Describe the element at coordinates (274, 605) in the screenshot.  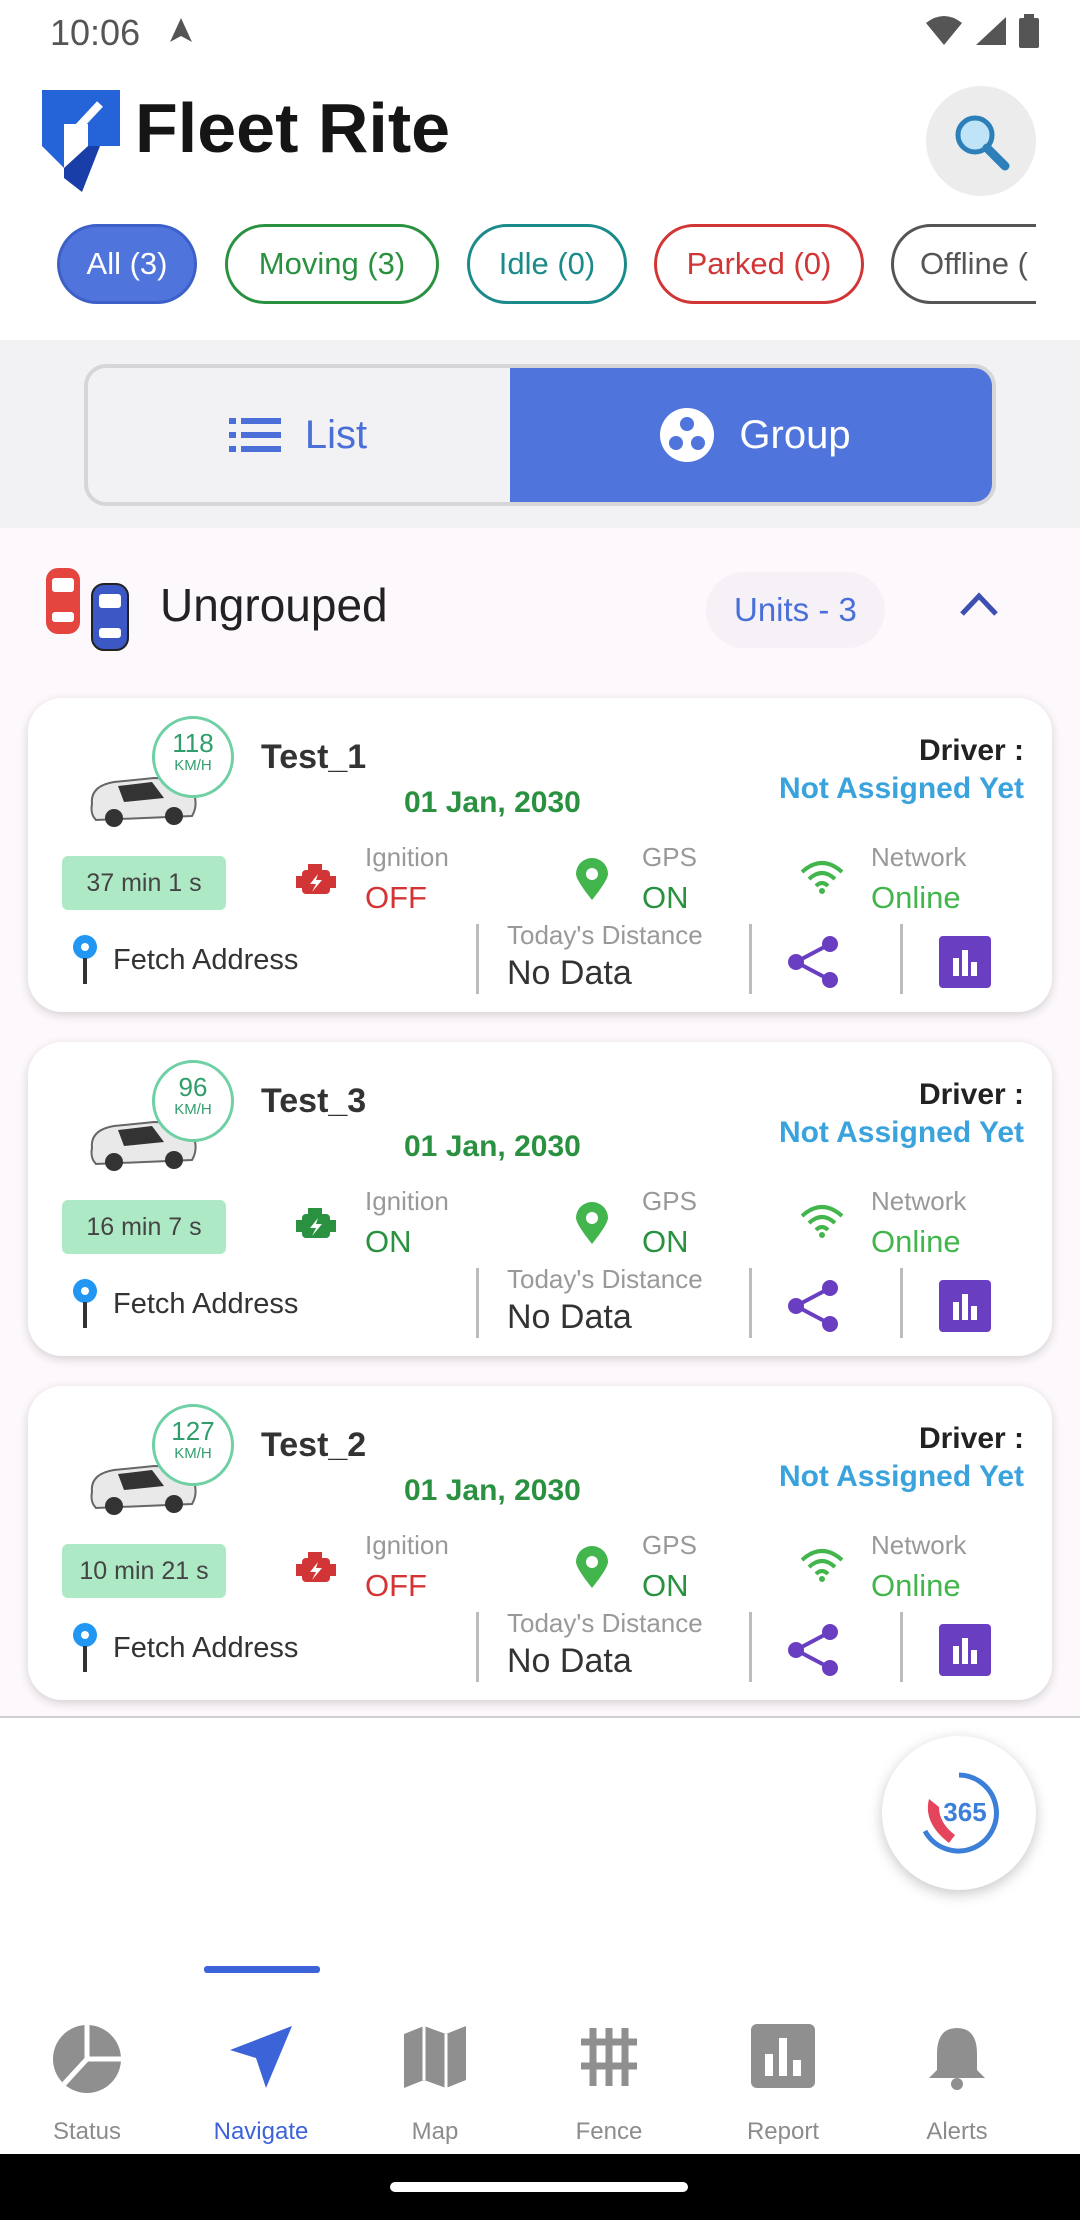
I see `group-name: Ungrouped` at that location.